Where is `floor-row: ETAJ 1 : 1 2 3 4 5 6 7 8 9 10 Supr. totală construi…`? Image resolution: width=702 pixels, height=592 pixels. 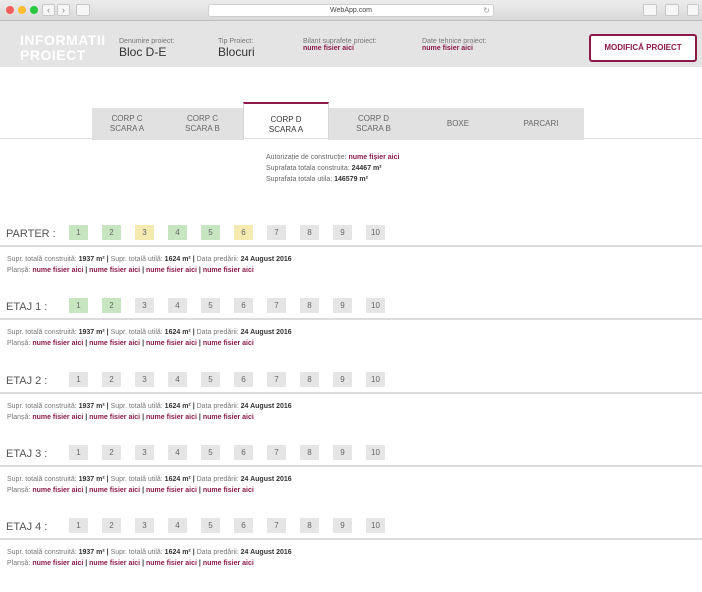
floor-row: ETAJ 1 : 1 2 3 4 5 6 7 8 9 10 Supr. totală construi… is located at coordinates (351, 335).